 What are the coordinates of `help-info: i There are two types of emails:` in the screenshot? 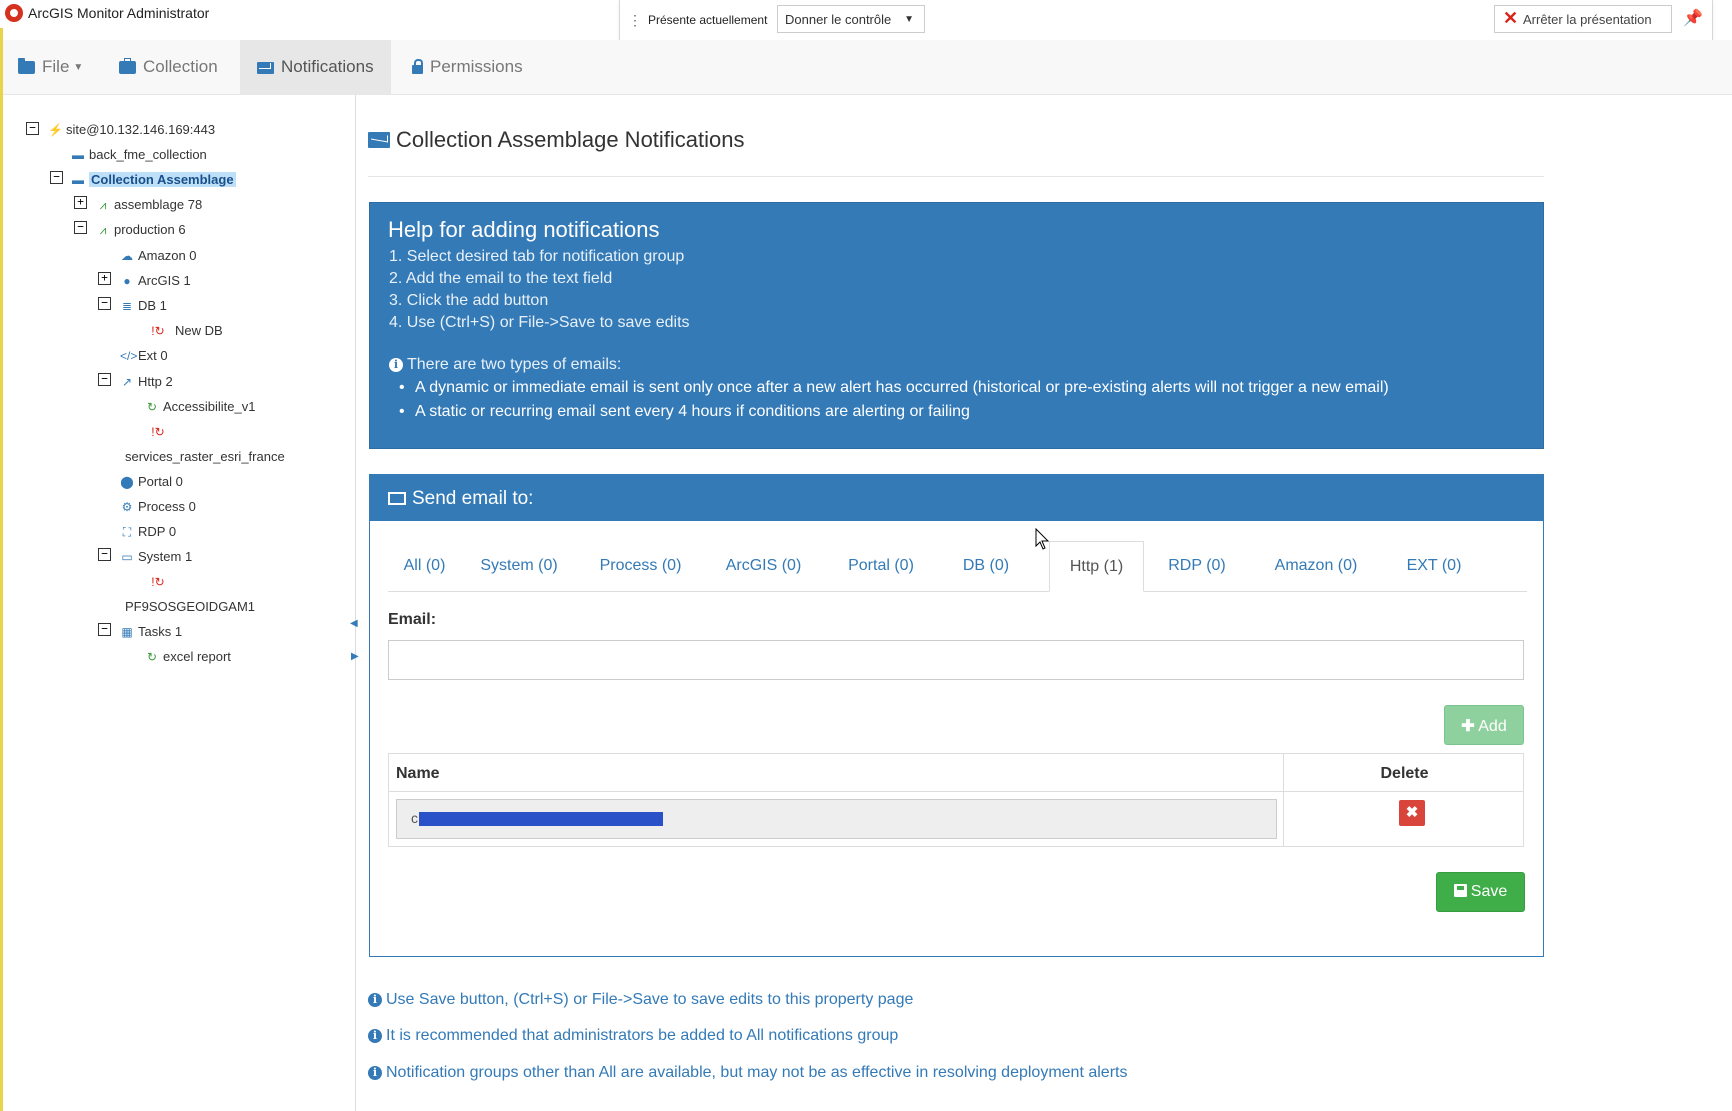 It's located at (505, 365).